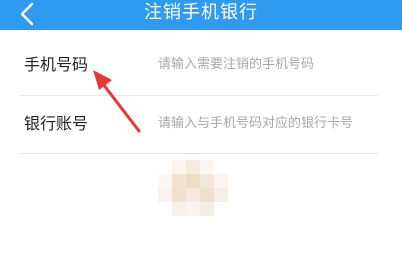 Image resolution: width=402 pixels, height=260 pixels. I want to click on bank-account-label: 银行账号, so click(56, 123).